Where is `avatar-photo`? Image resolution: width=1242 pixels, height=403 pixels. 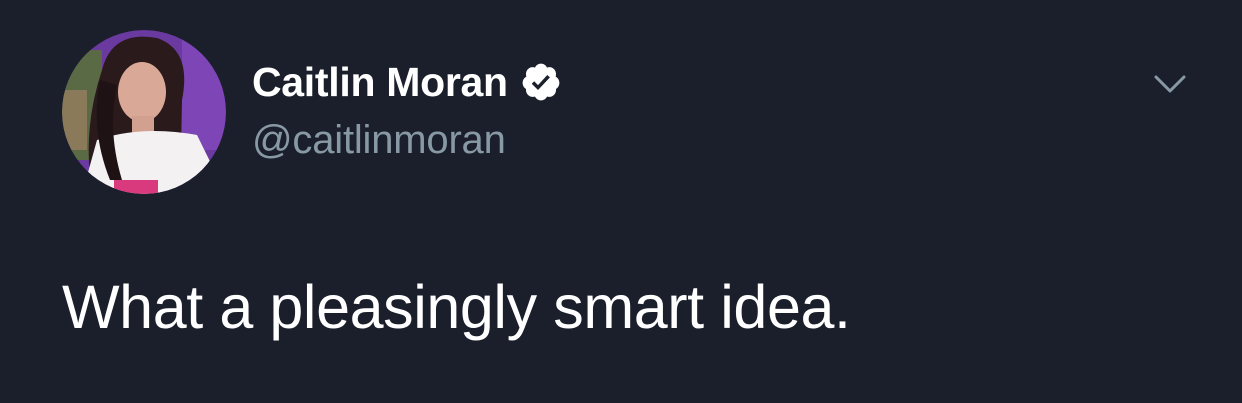 avatar-photo is located at coordinates (144, 112).